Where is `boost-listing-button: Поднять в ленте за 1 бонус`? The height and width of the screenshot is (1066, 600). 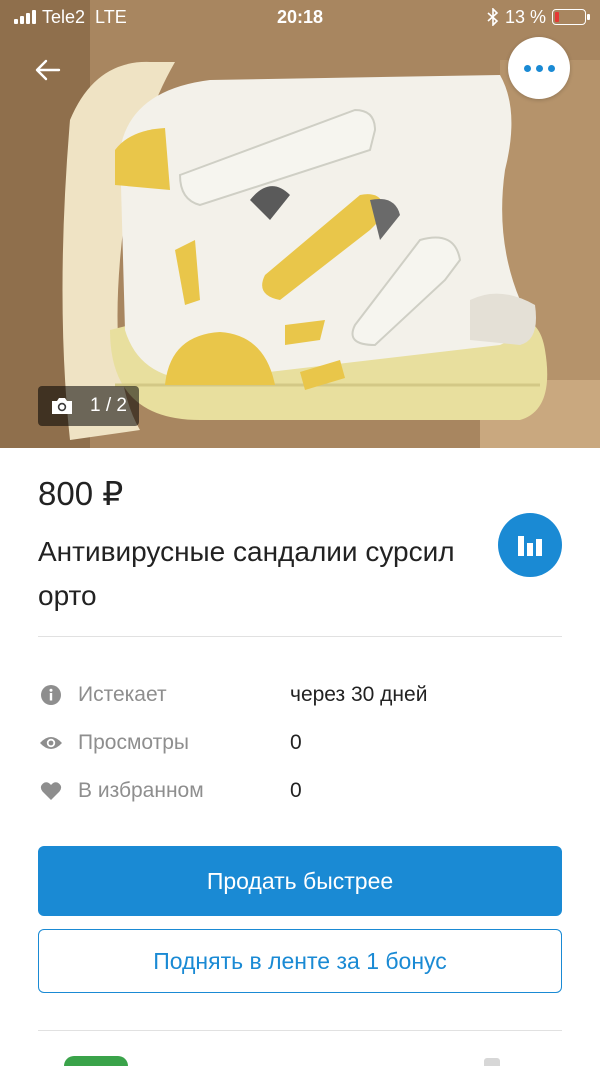
boost-listing-button: Поднять в ленте за 1 бонус is located at coordinates (300, 961).